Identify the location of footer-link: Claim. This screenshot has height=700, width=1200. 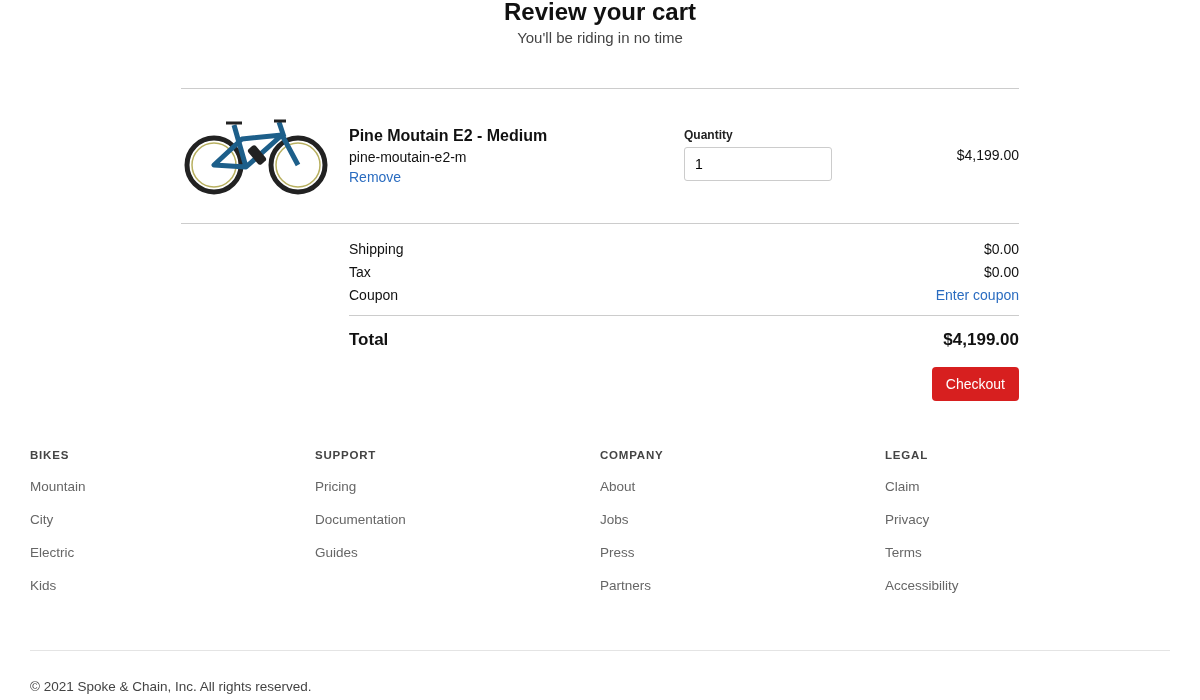
(902, 487).